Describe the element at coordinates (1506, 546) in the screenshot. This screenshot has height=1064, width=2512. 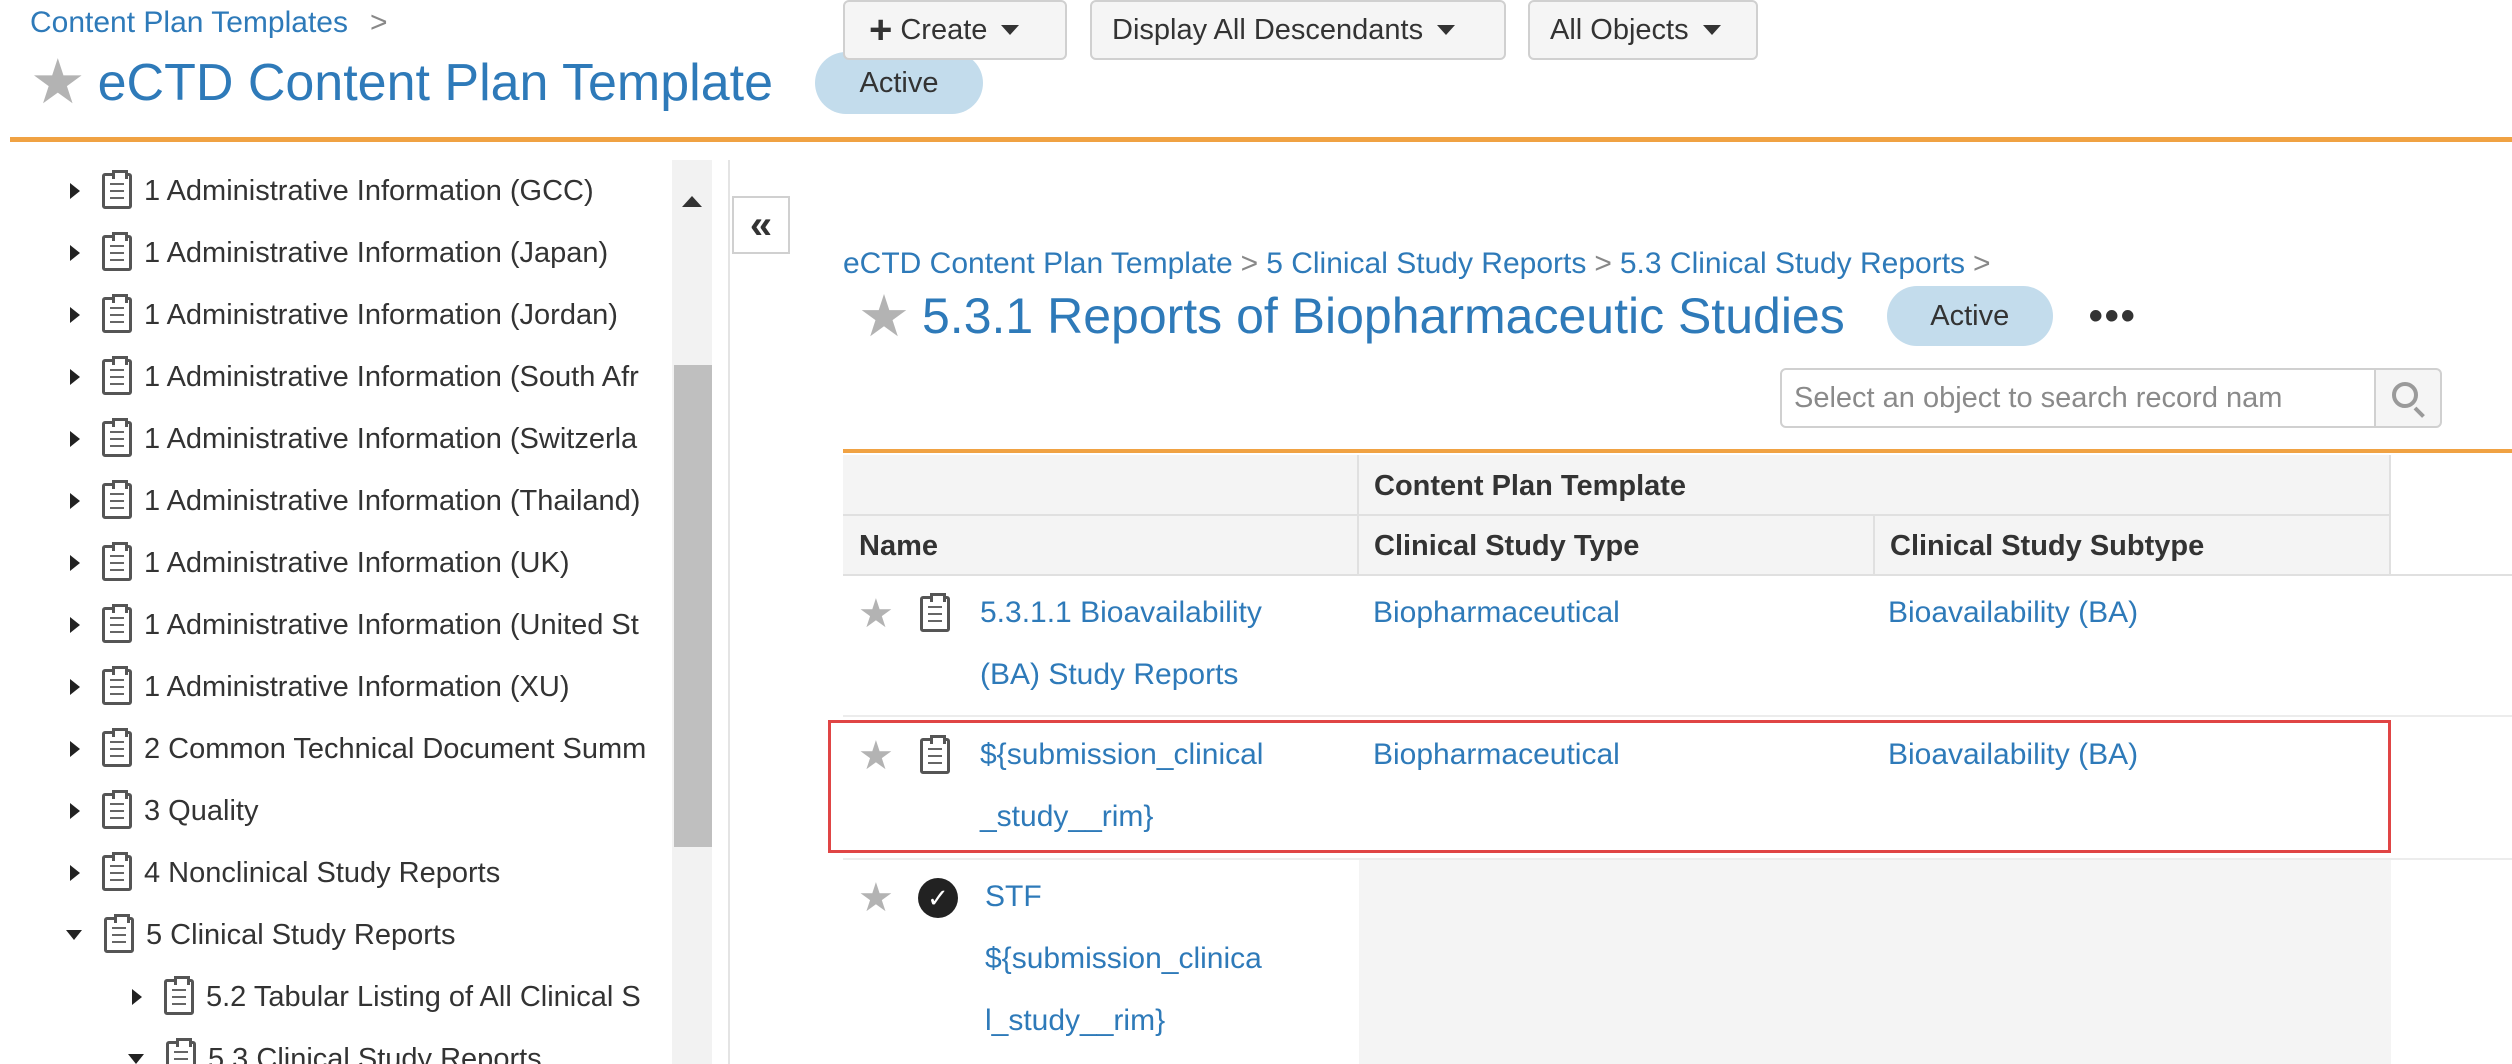
I see `column-header-type: Clinical Study Type` at that location.